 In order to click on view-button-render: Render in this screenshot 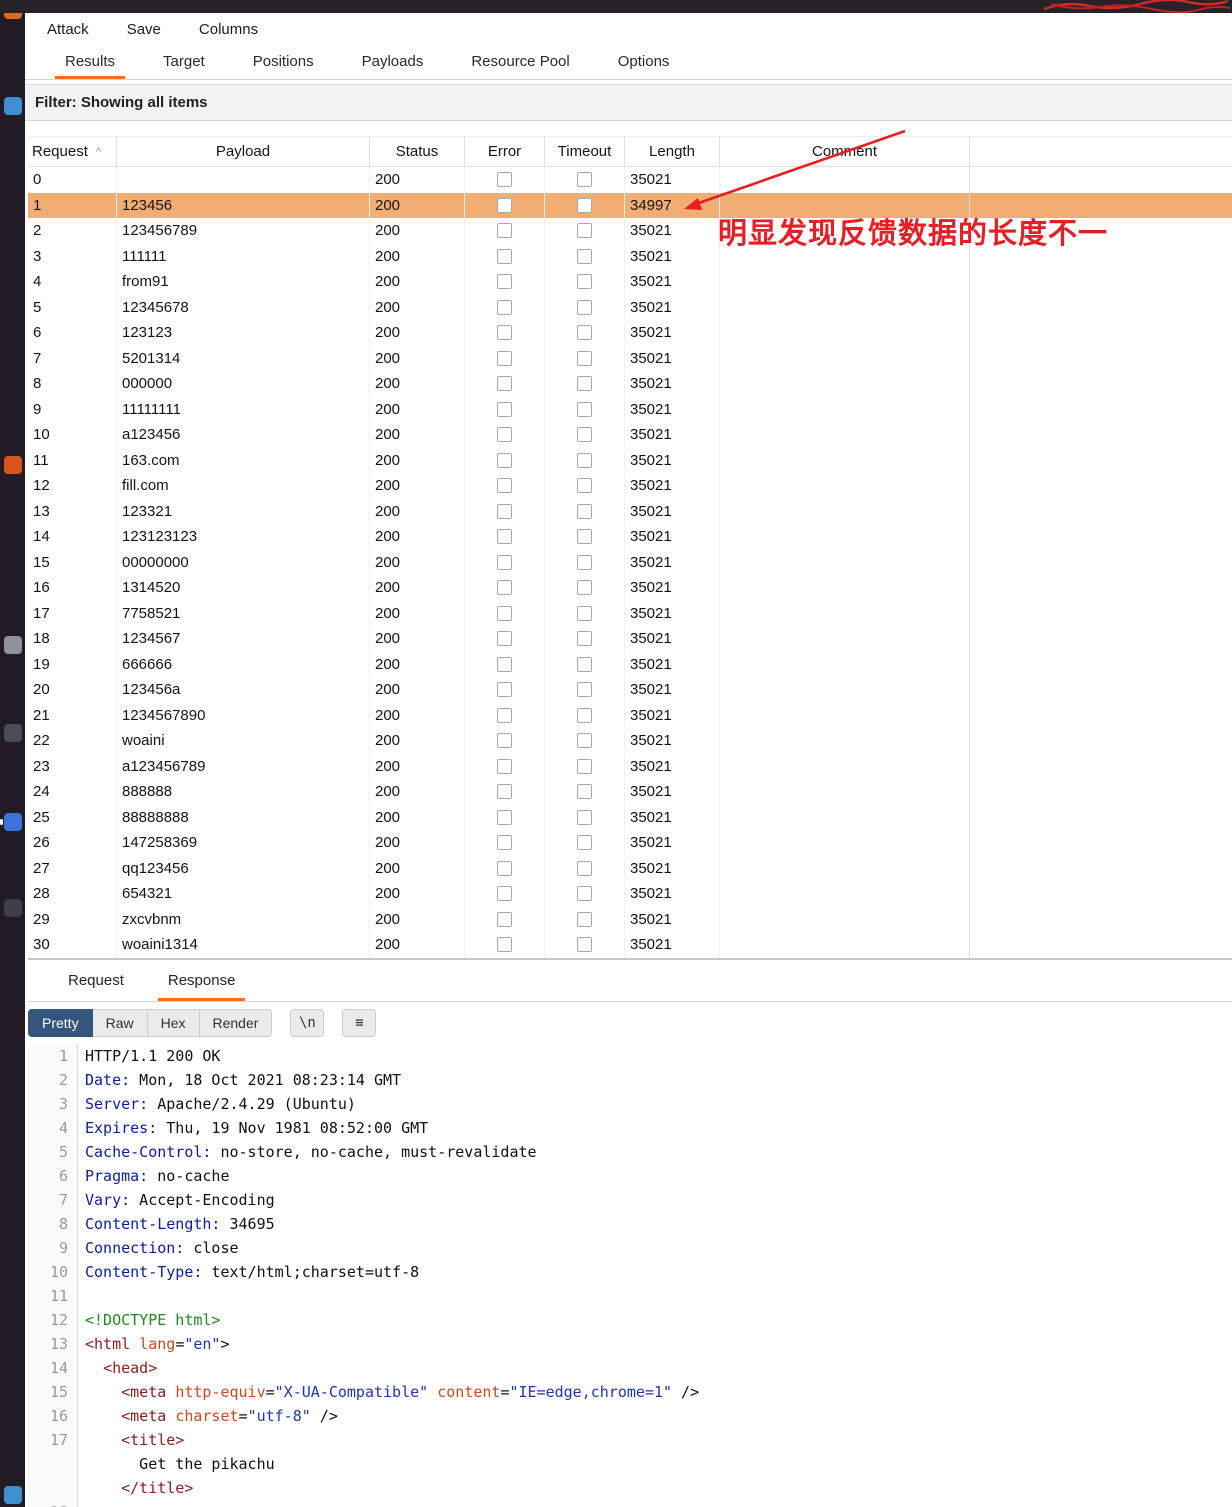, I will do `click(236, 1023)`.